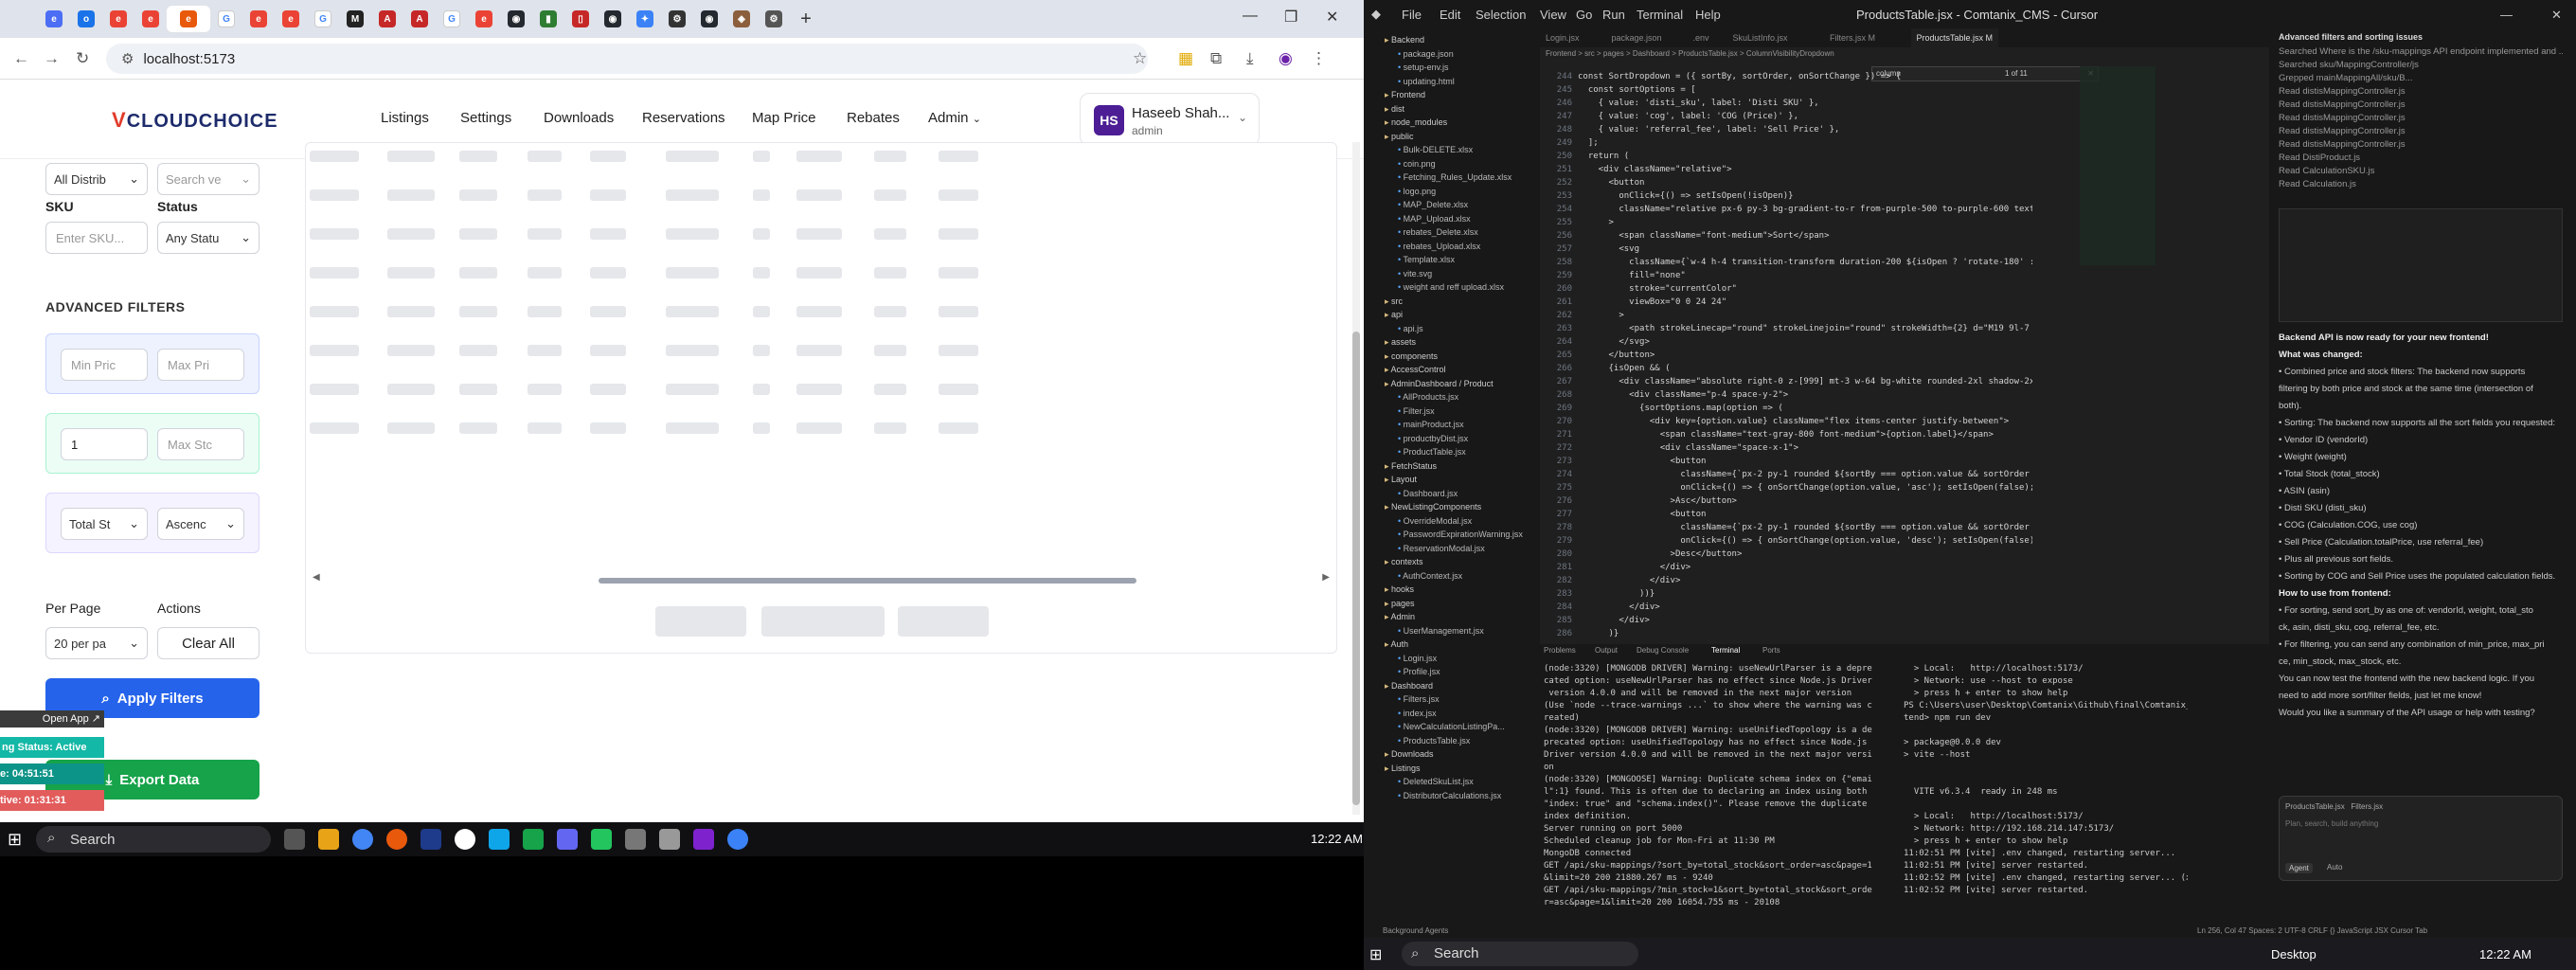 This screenshot has width=2576, height=970. Describe the element at coordinates (784, 118) in the screenshot. I see `nav-map-price: Map Price` at that location.